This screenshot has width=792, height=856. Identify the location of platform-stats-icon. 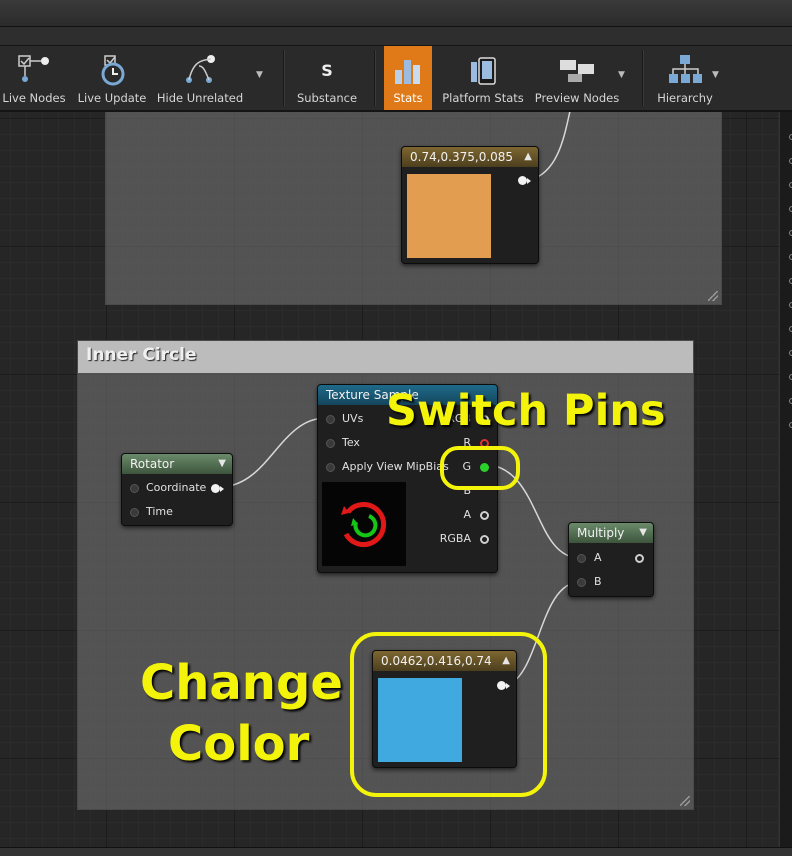
(483, 71).